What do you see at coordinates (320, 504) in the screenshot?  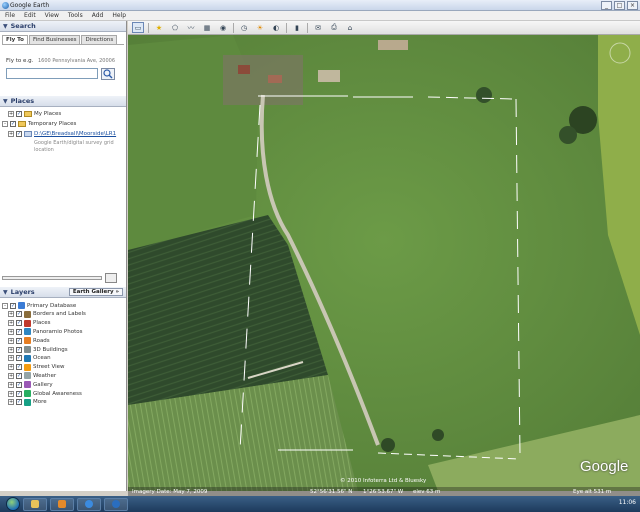 I see `windows-taskbar: 11:06` at bounding box center [320, 504].